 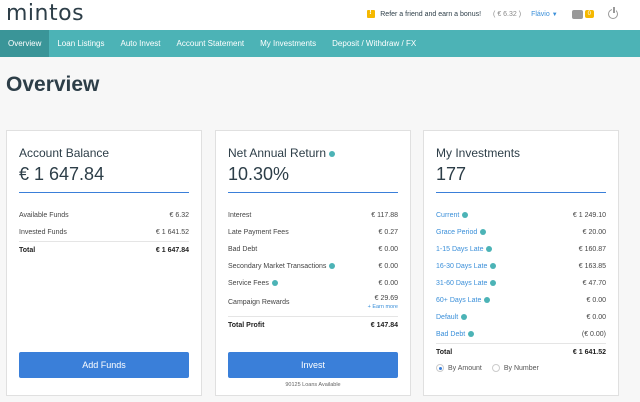 I want to click on row-late-fees: Late Payment Fees € 0.27, so click(x=313, y=232).